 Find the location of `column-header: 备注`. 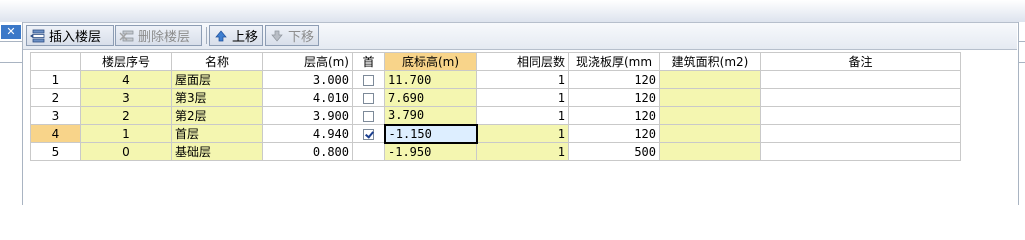

column-header: 备注 is located at coordinates (860, 61).